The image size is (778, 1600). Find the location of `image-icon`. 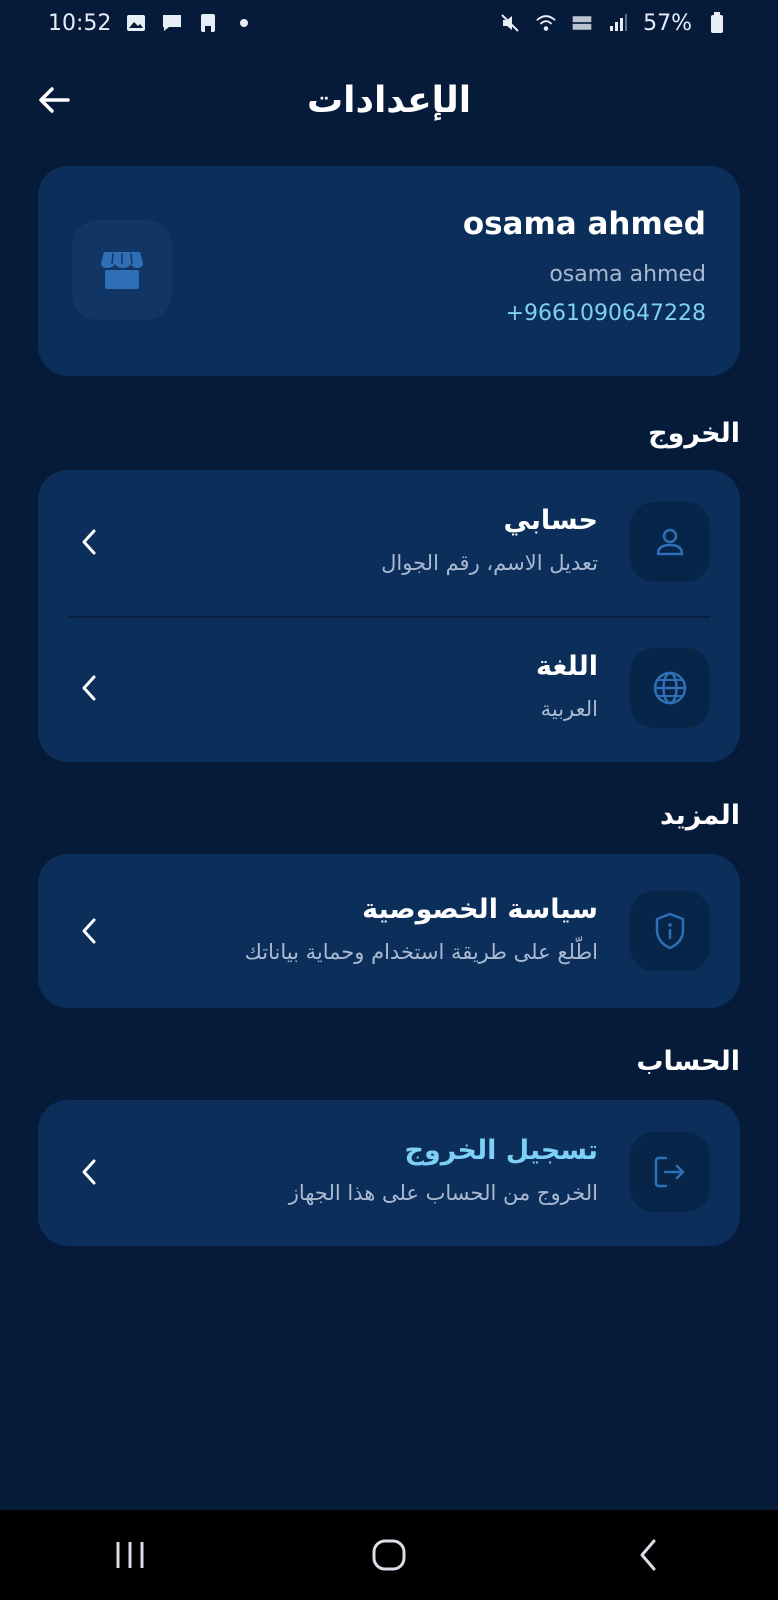

image-icon is located at coordinates (136, 23).